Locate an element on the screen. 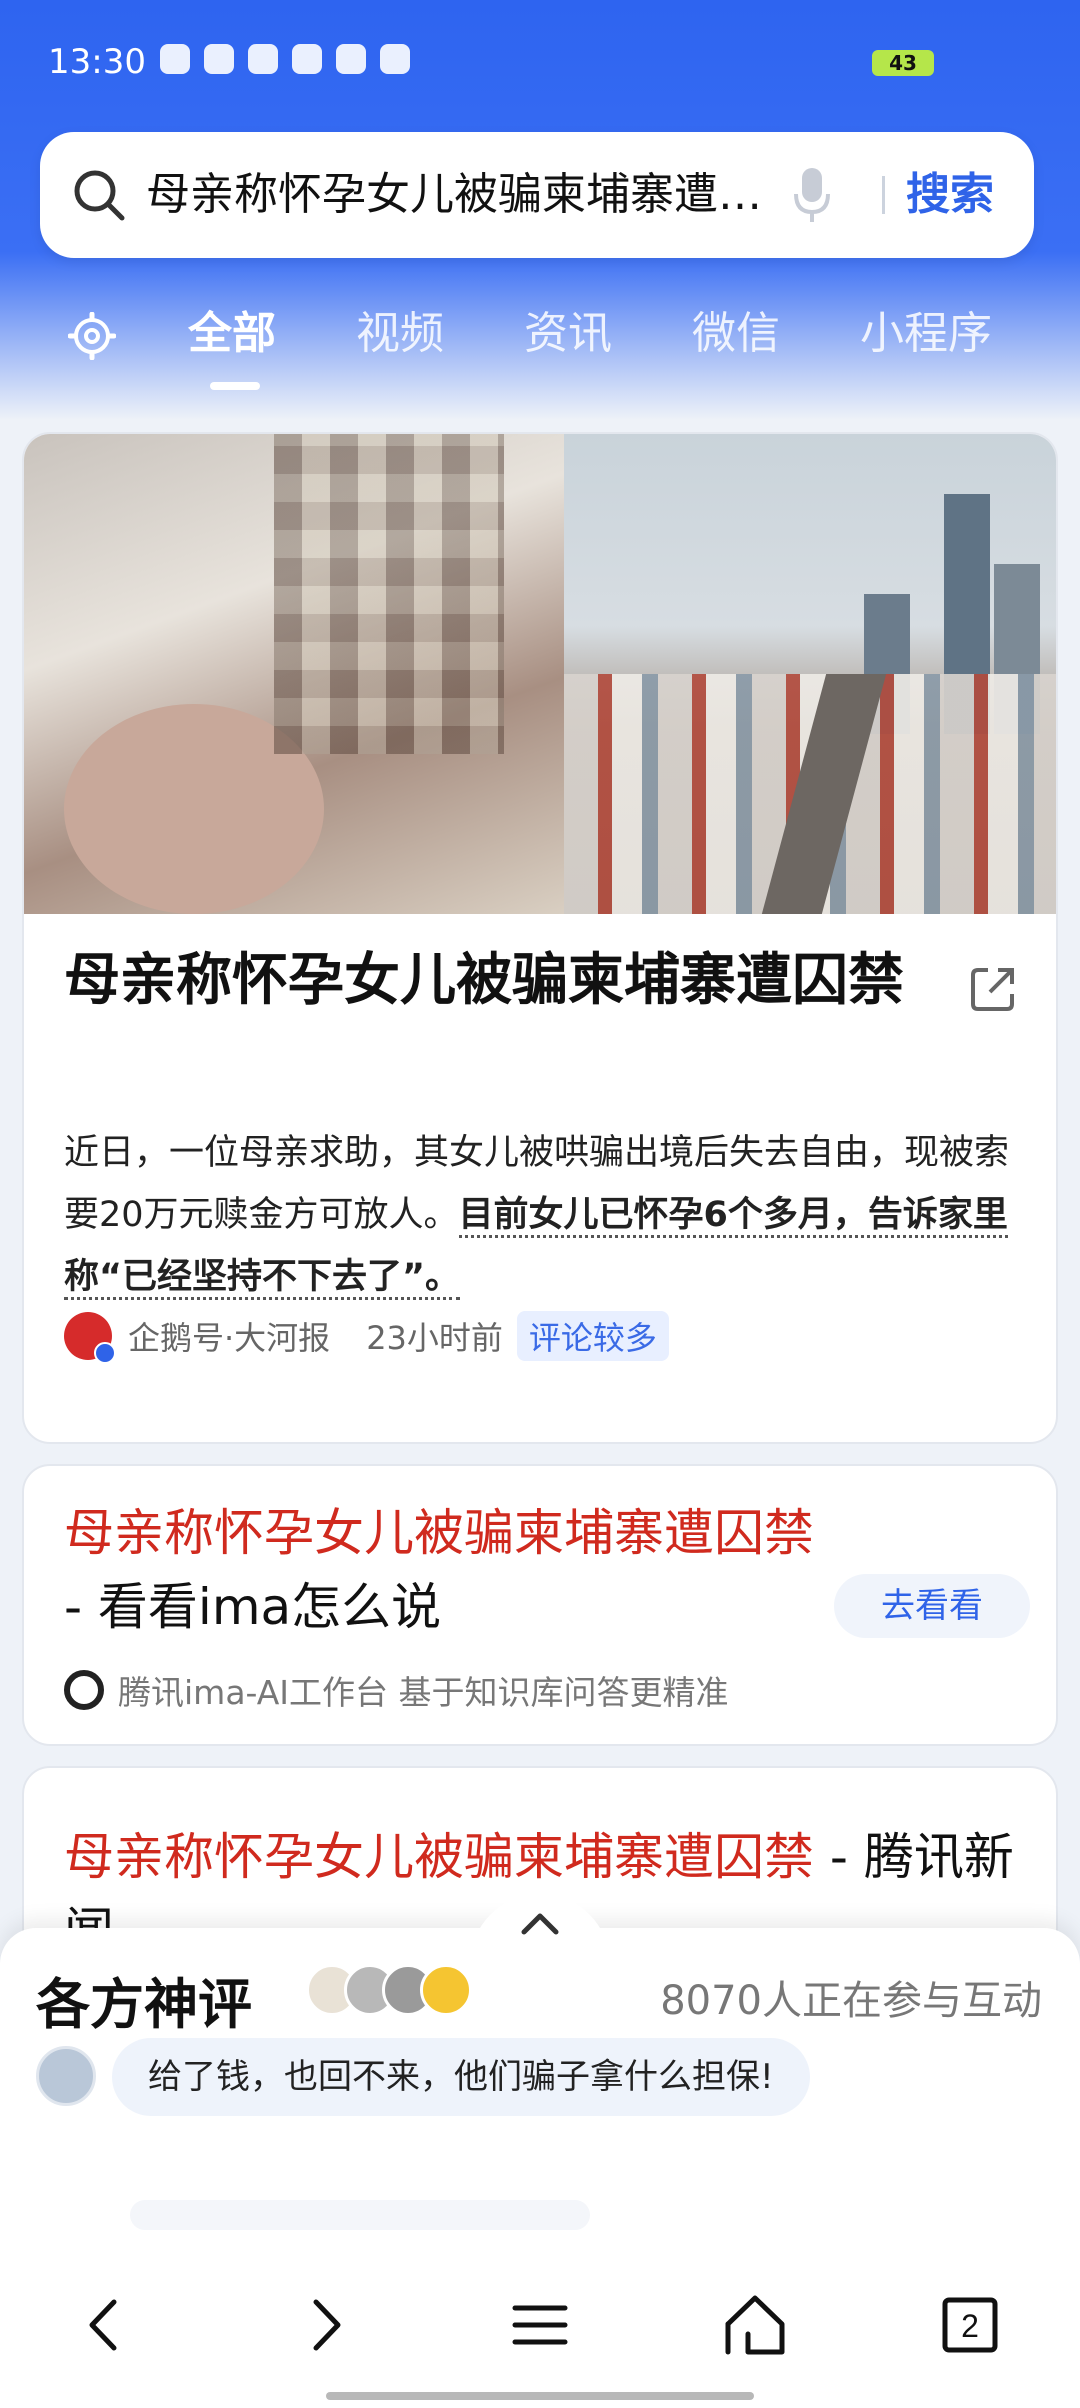 Image resolution: width=1080 pixels, height=2408 pixels. result-source: 企鹅号·大河报 is located at coordinates (229, 1336).